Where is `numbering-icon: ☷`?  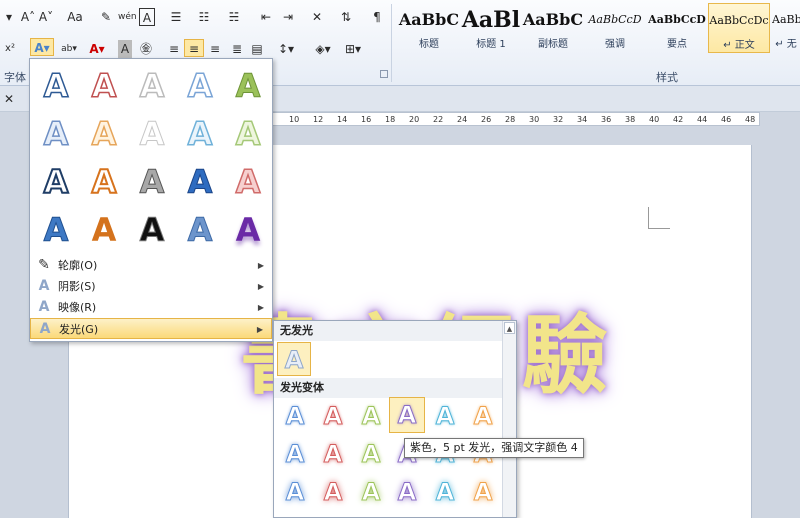 numbering-icon: ☷ is located at coordinates (204, 17).